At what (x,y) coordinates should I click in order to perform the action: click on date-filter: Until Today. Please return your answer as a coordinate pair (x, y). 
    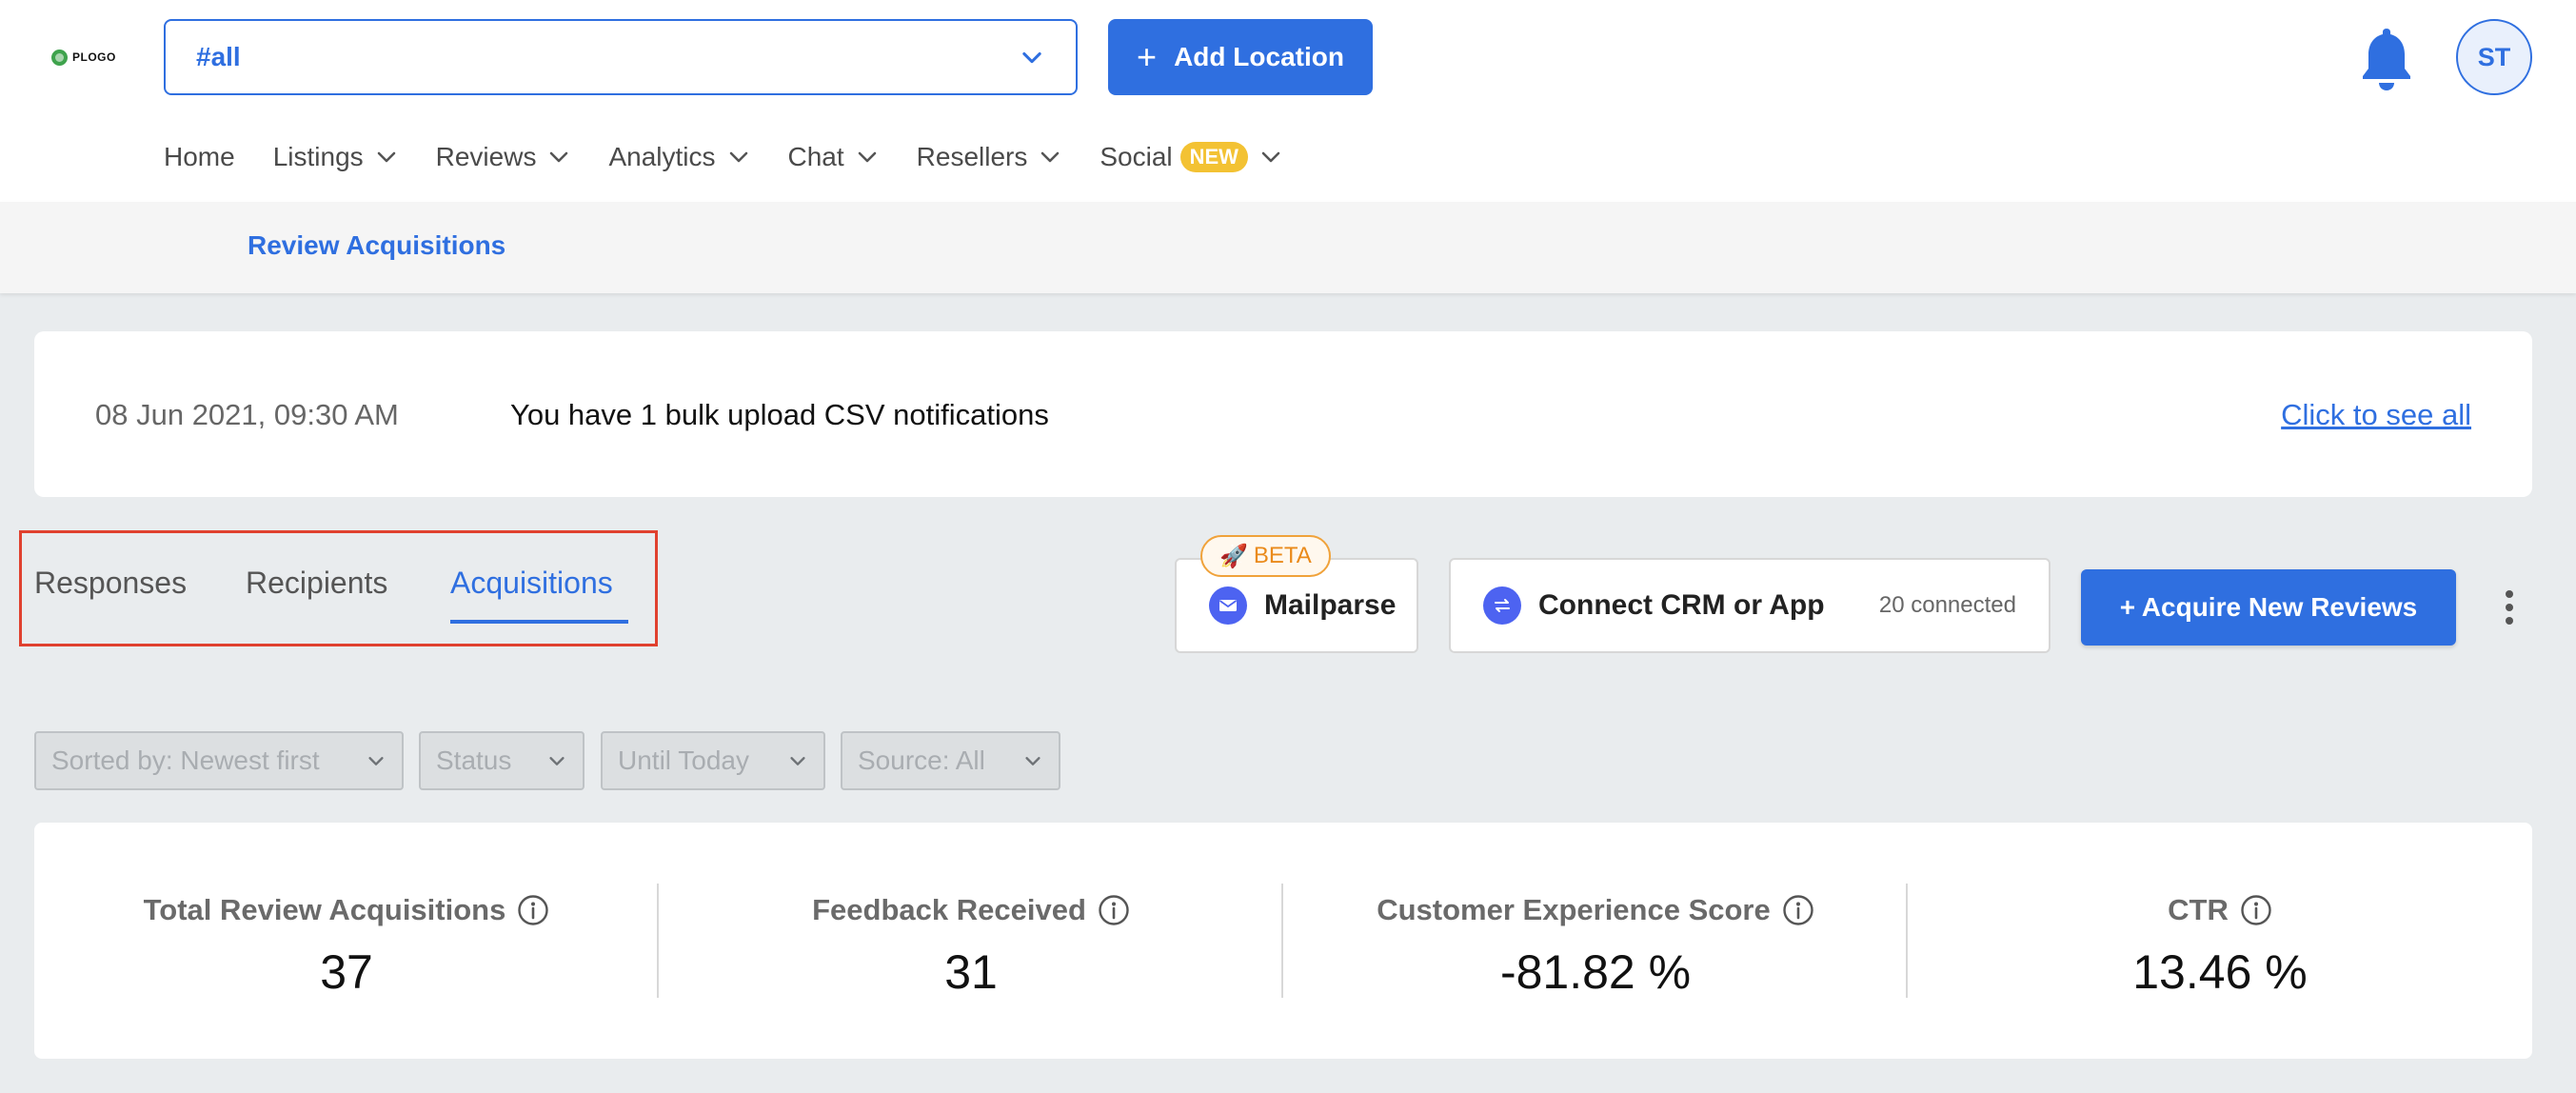
    Looking at the image, I should click on (713, 760).